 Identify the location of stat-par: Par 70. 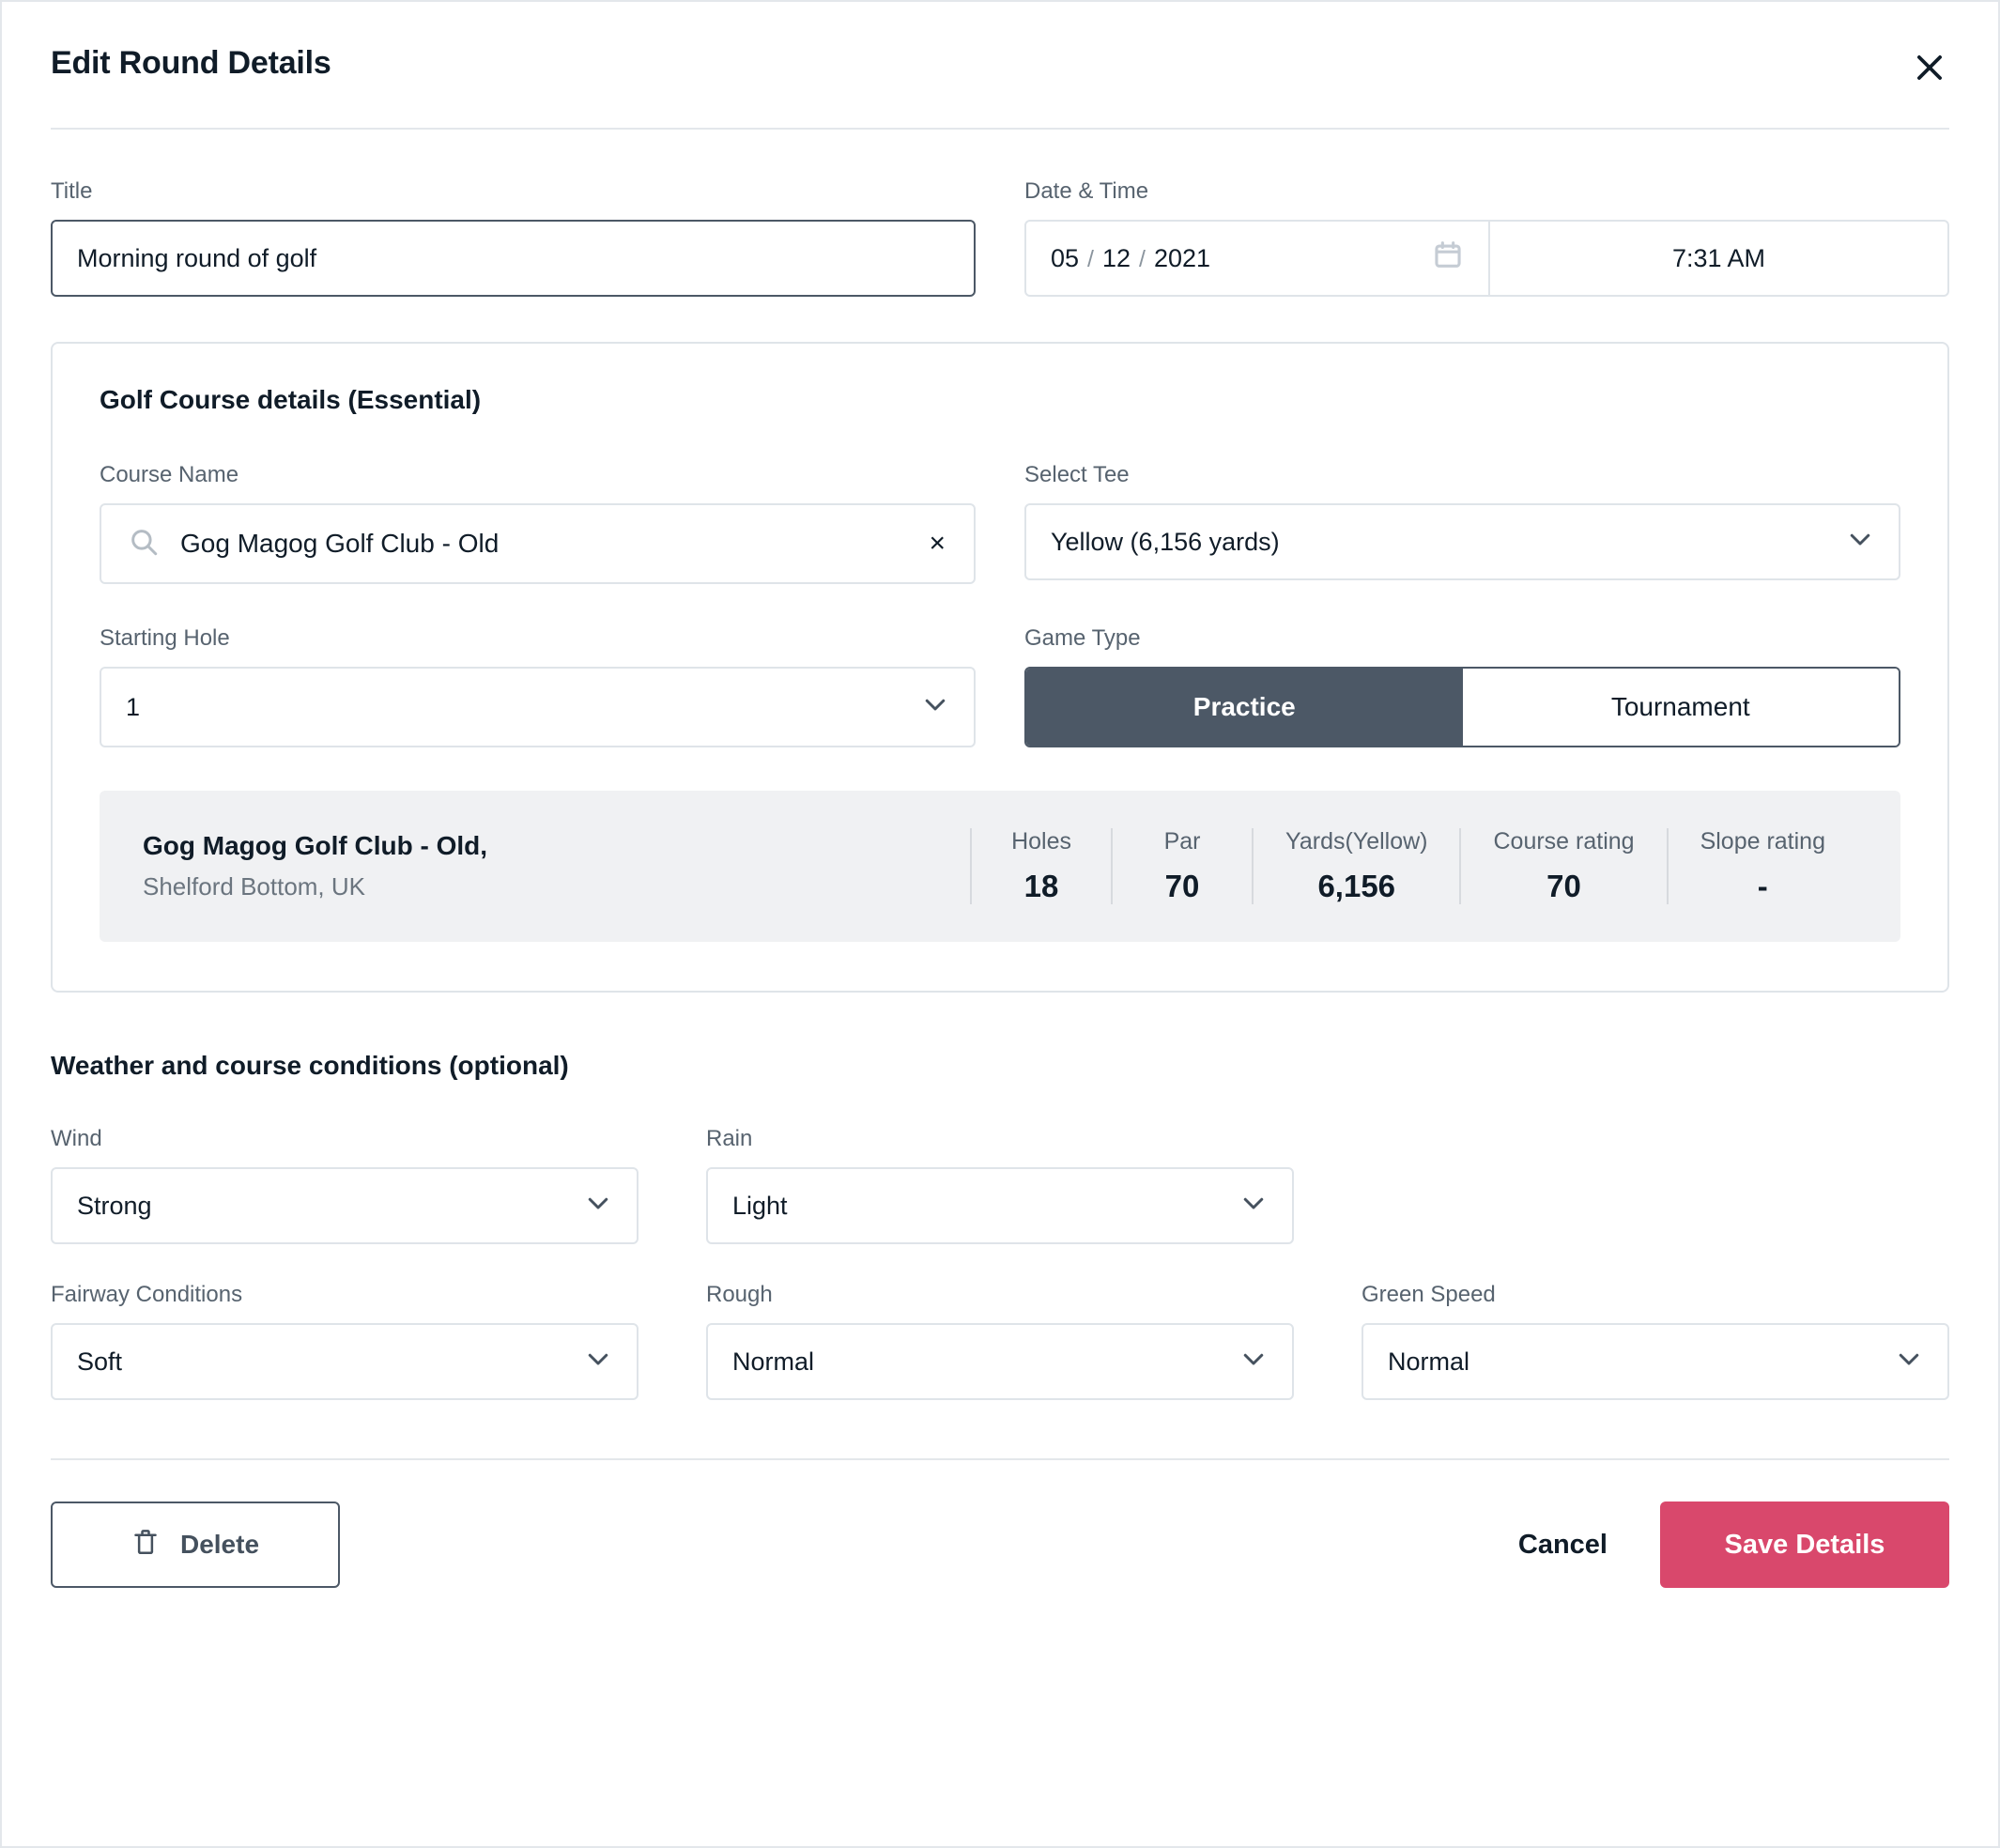
(1181, 866).